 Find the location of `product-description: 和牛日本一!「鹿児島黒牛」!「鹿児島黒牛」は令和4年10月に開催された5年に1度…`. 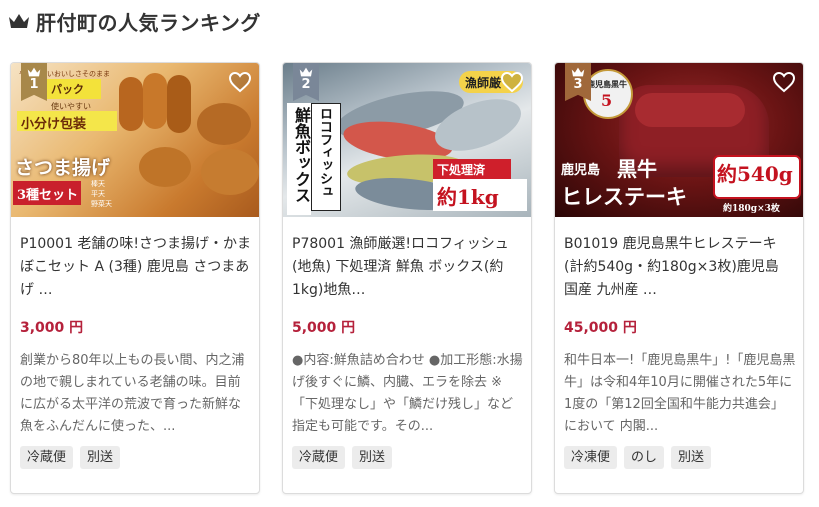

product-description: 和牛日本一!「鹿児島黒牛」!「鹿児島黒牛」は令和4年10月に開催された5年に1度… is located at coordinates (680, 393).